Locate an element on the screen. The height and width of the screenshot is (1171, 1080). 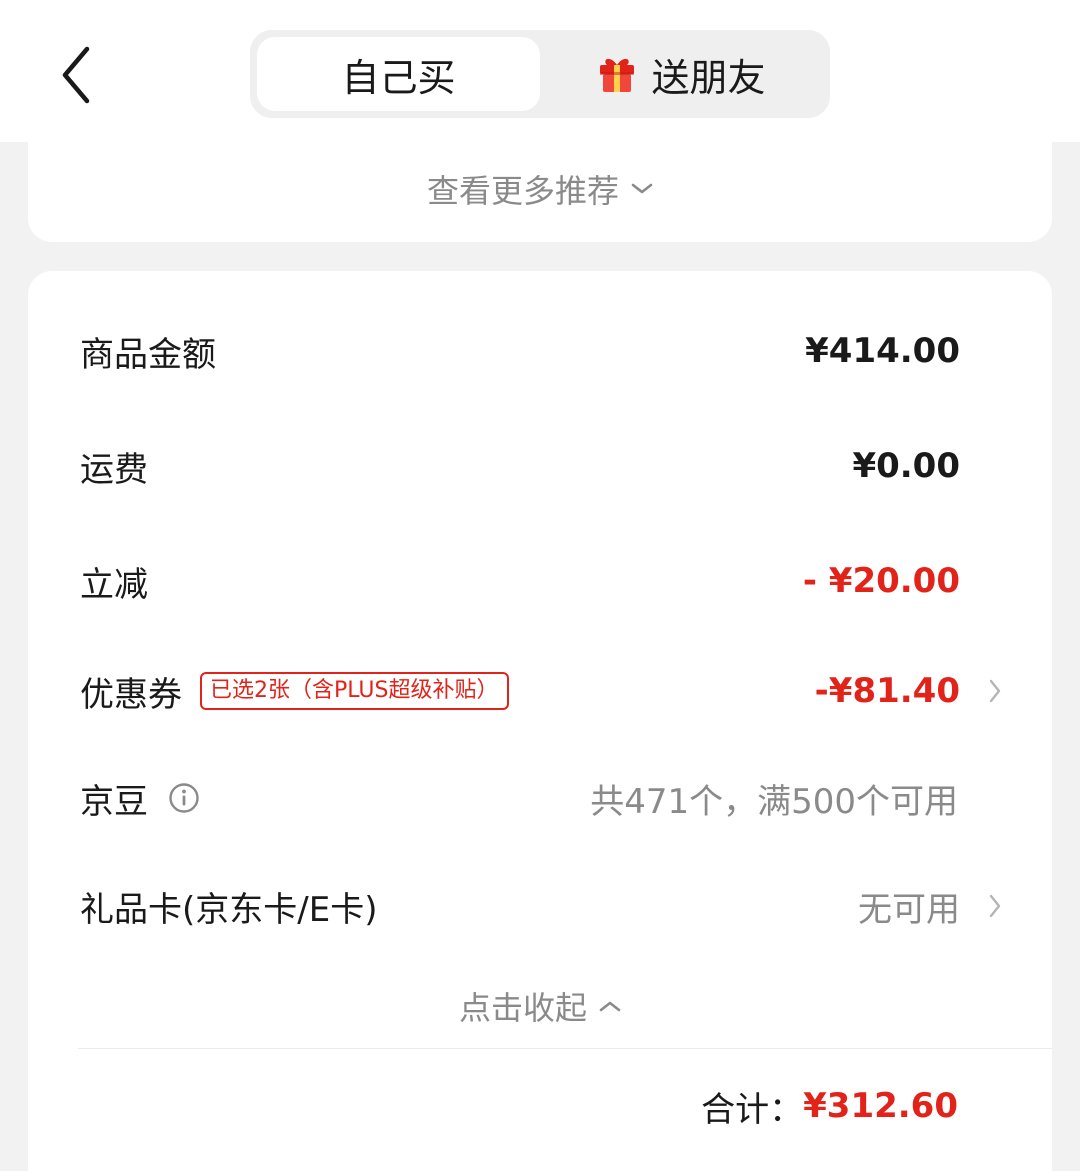
purchase-mode-switch: 自己买 送朋友 is located at coordinates (540, 74).